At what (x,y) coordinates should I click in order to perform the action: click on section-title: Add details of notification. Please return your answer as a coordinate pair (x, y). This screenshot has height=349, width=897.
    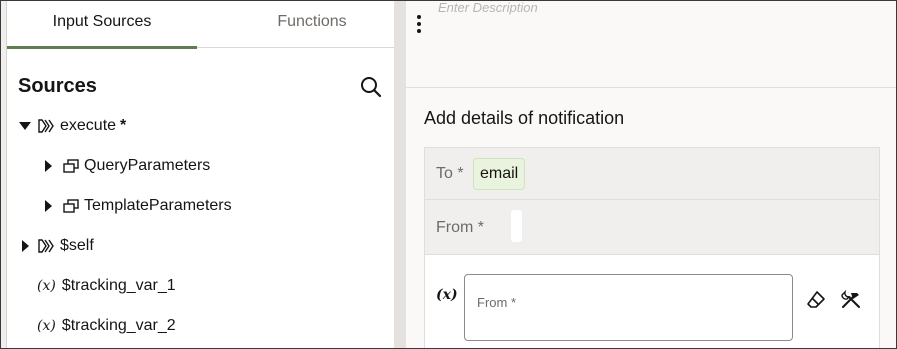
    Looking at the image, I should click on (524, 118).